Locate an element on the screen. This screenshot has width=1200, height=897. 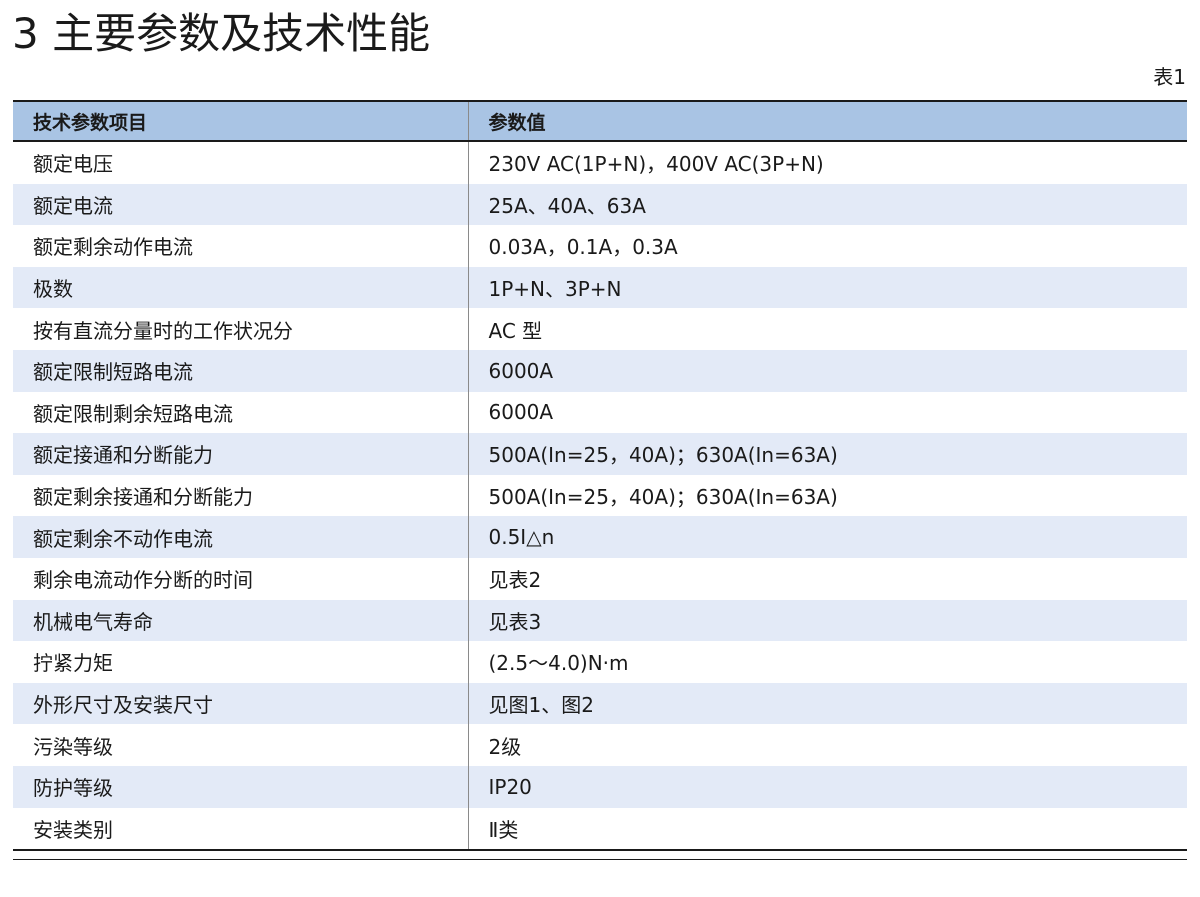
table-row: 按有直流分量时的工作状况分 AC 型 is located at coordinates (600, 329).